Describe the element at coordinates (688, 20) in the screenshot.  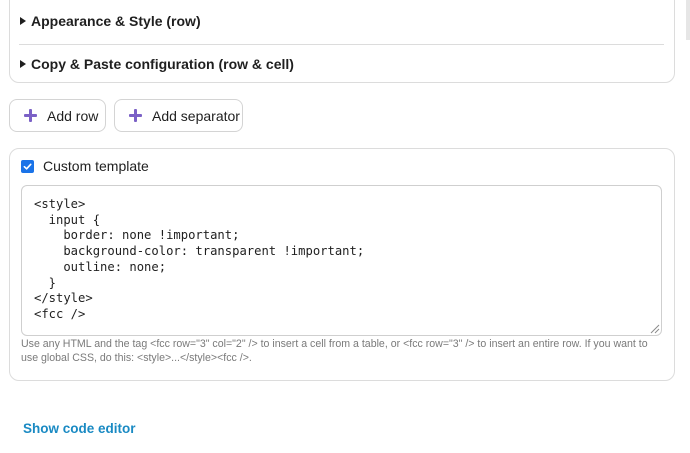
I see `scrollbar-thumb` at that location.